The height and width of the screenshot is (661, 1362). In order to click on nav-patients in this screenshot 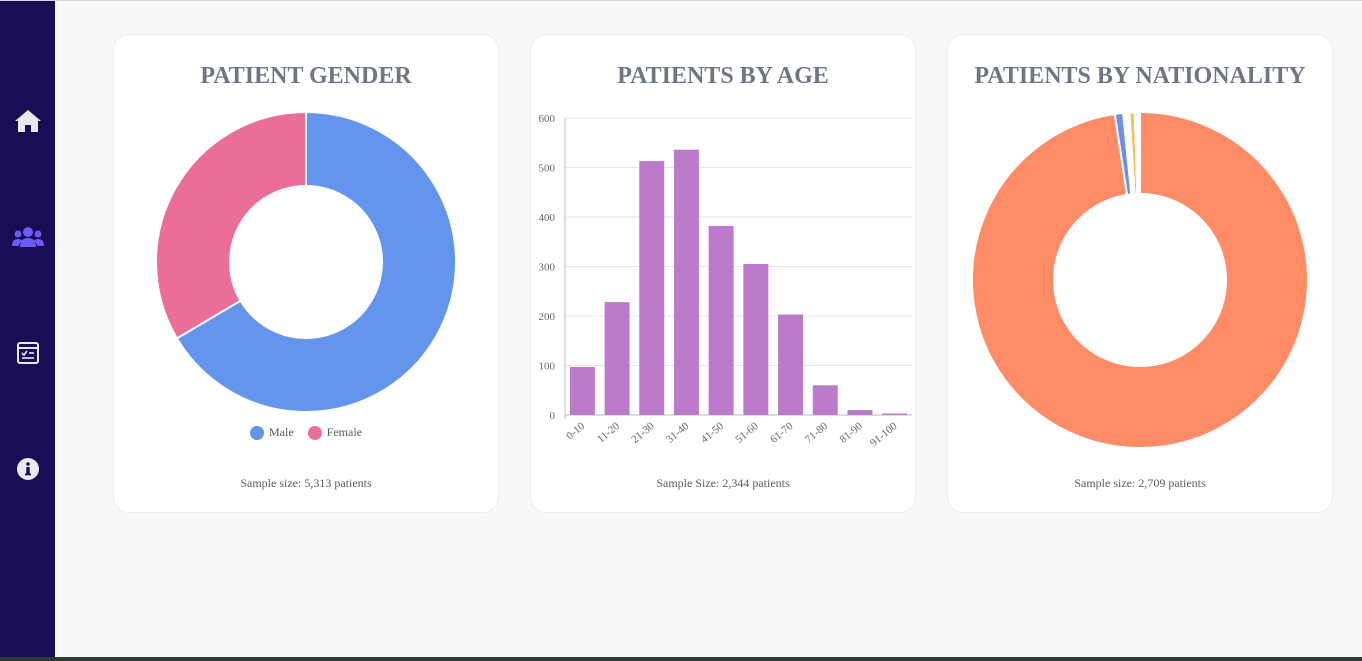, I will do `click(27, 237)`.